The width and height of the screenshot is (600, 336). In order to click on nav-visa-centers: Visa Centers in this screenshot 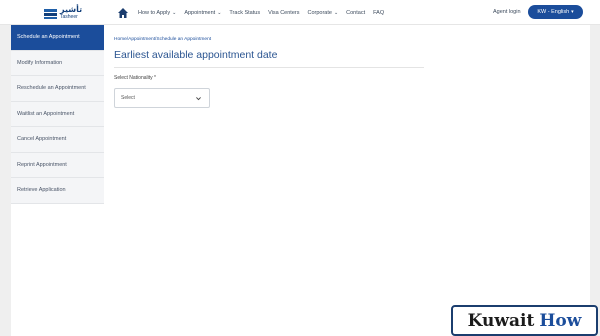, I will do `click(283, 13)`.